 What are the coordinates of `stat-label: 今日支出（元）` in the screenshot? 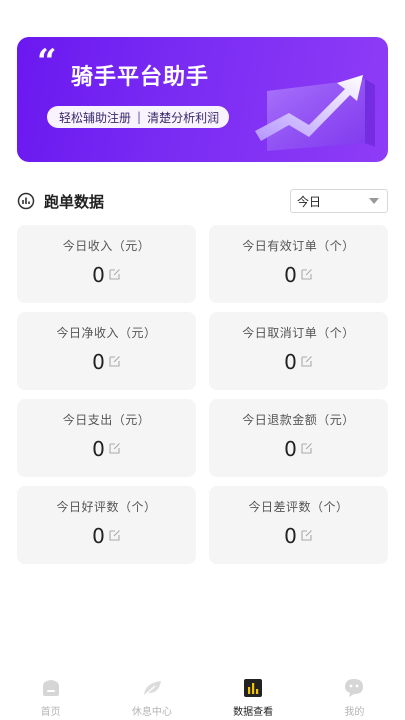 It's located at (106, 420).